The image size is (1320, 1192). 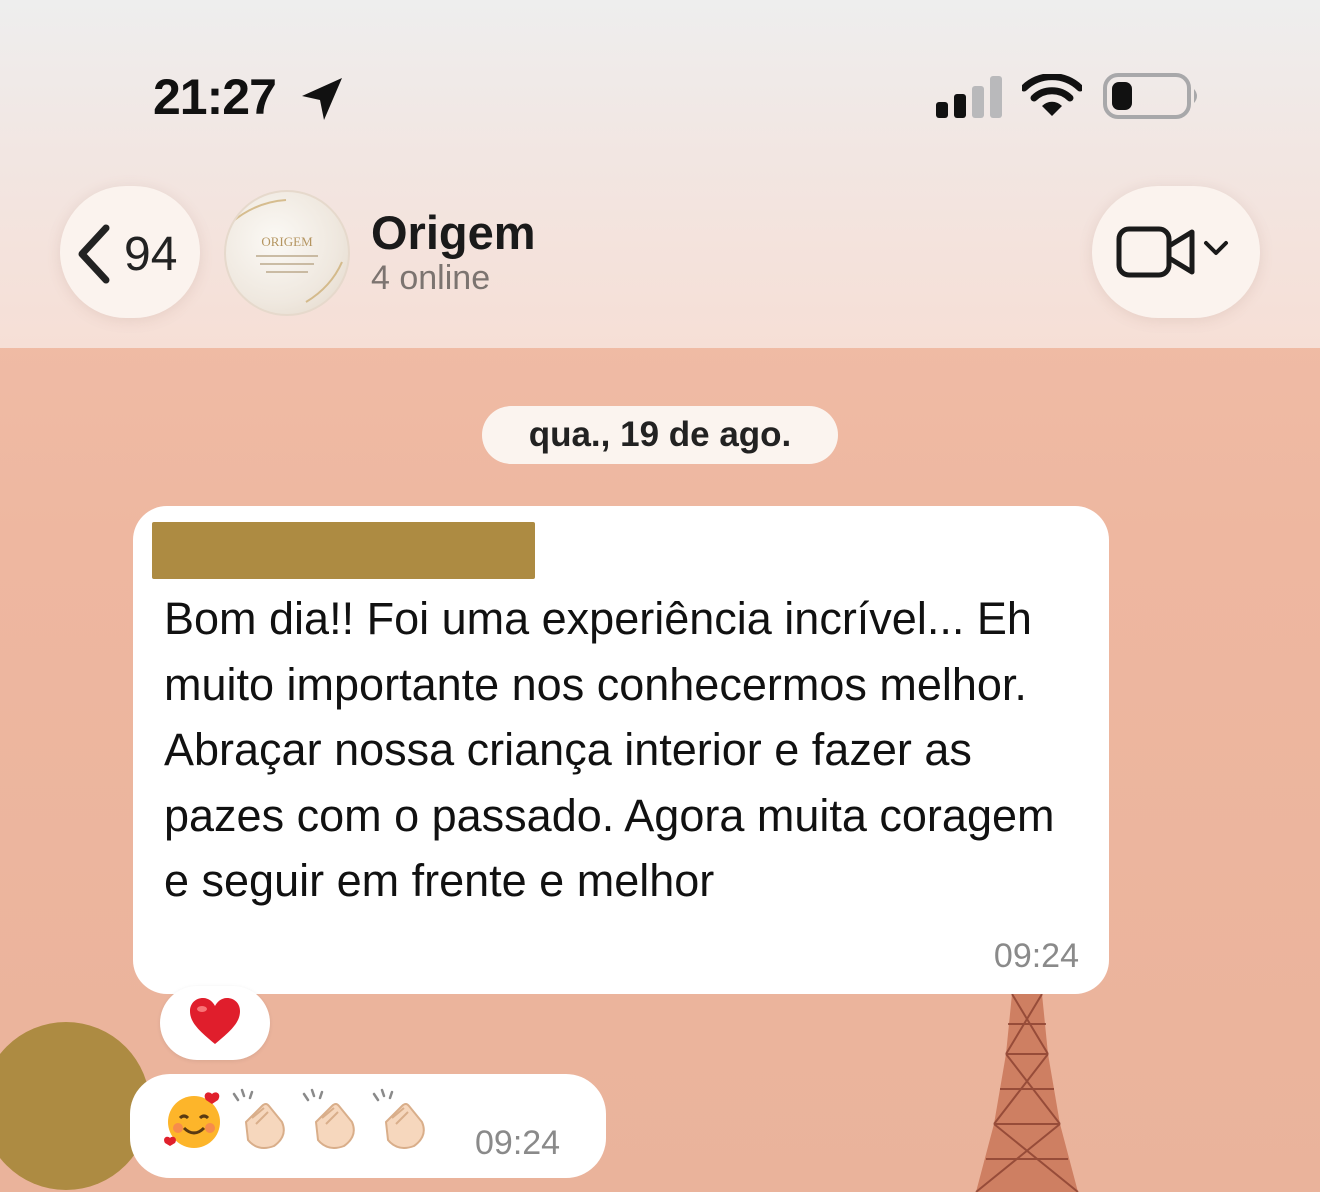 What do you see at coordinates (1052, 95) in the screenshot?
I see `wifi-icon` at bounding box center [1052, 95].